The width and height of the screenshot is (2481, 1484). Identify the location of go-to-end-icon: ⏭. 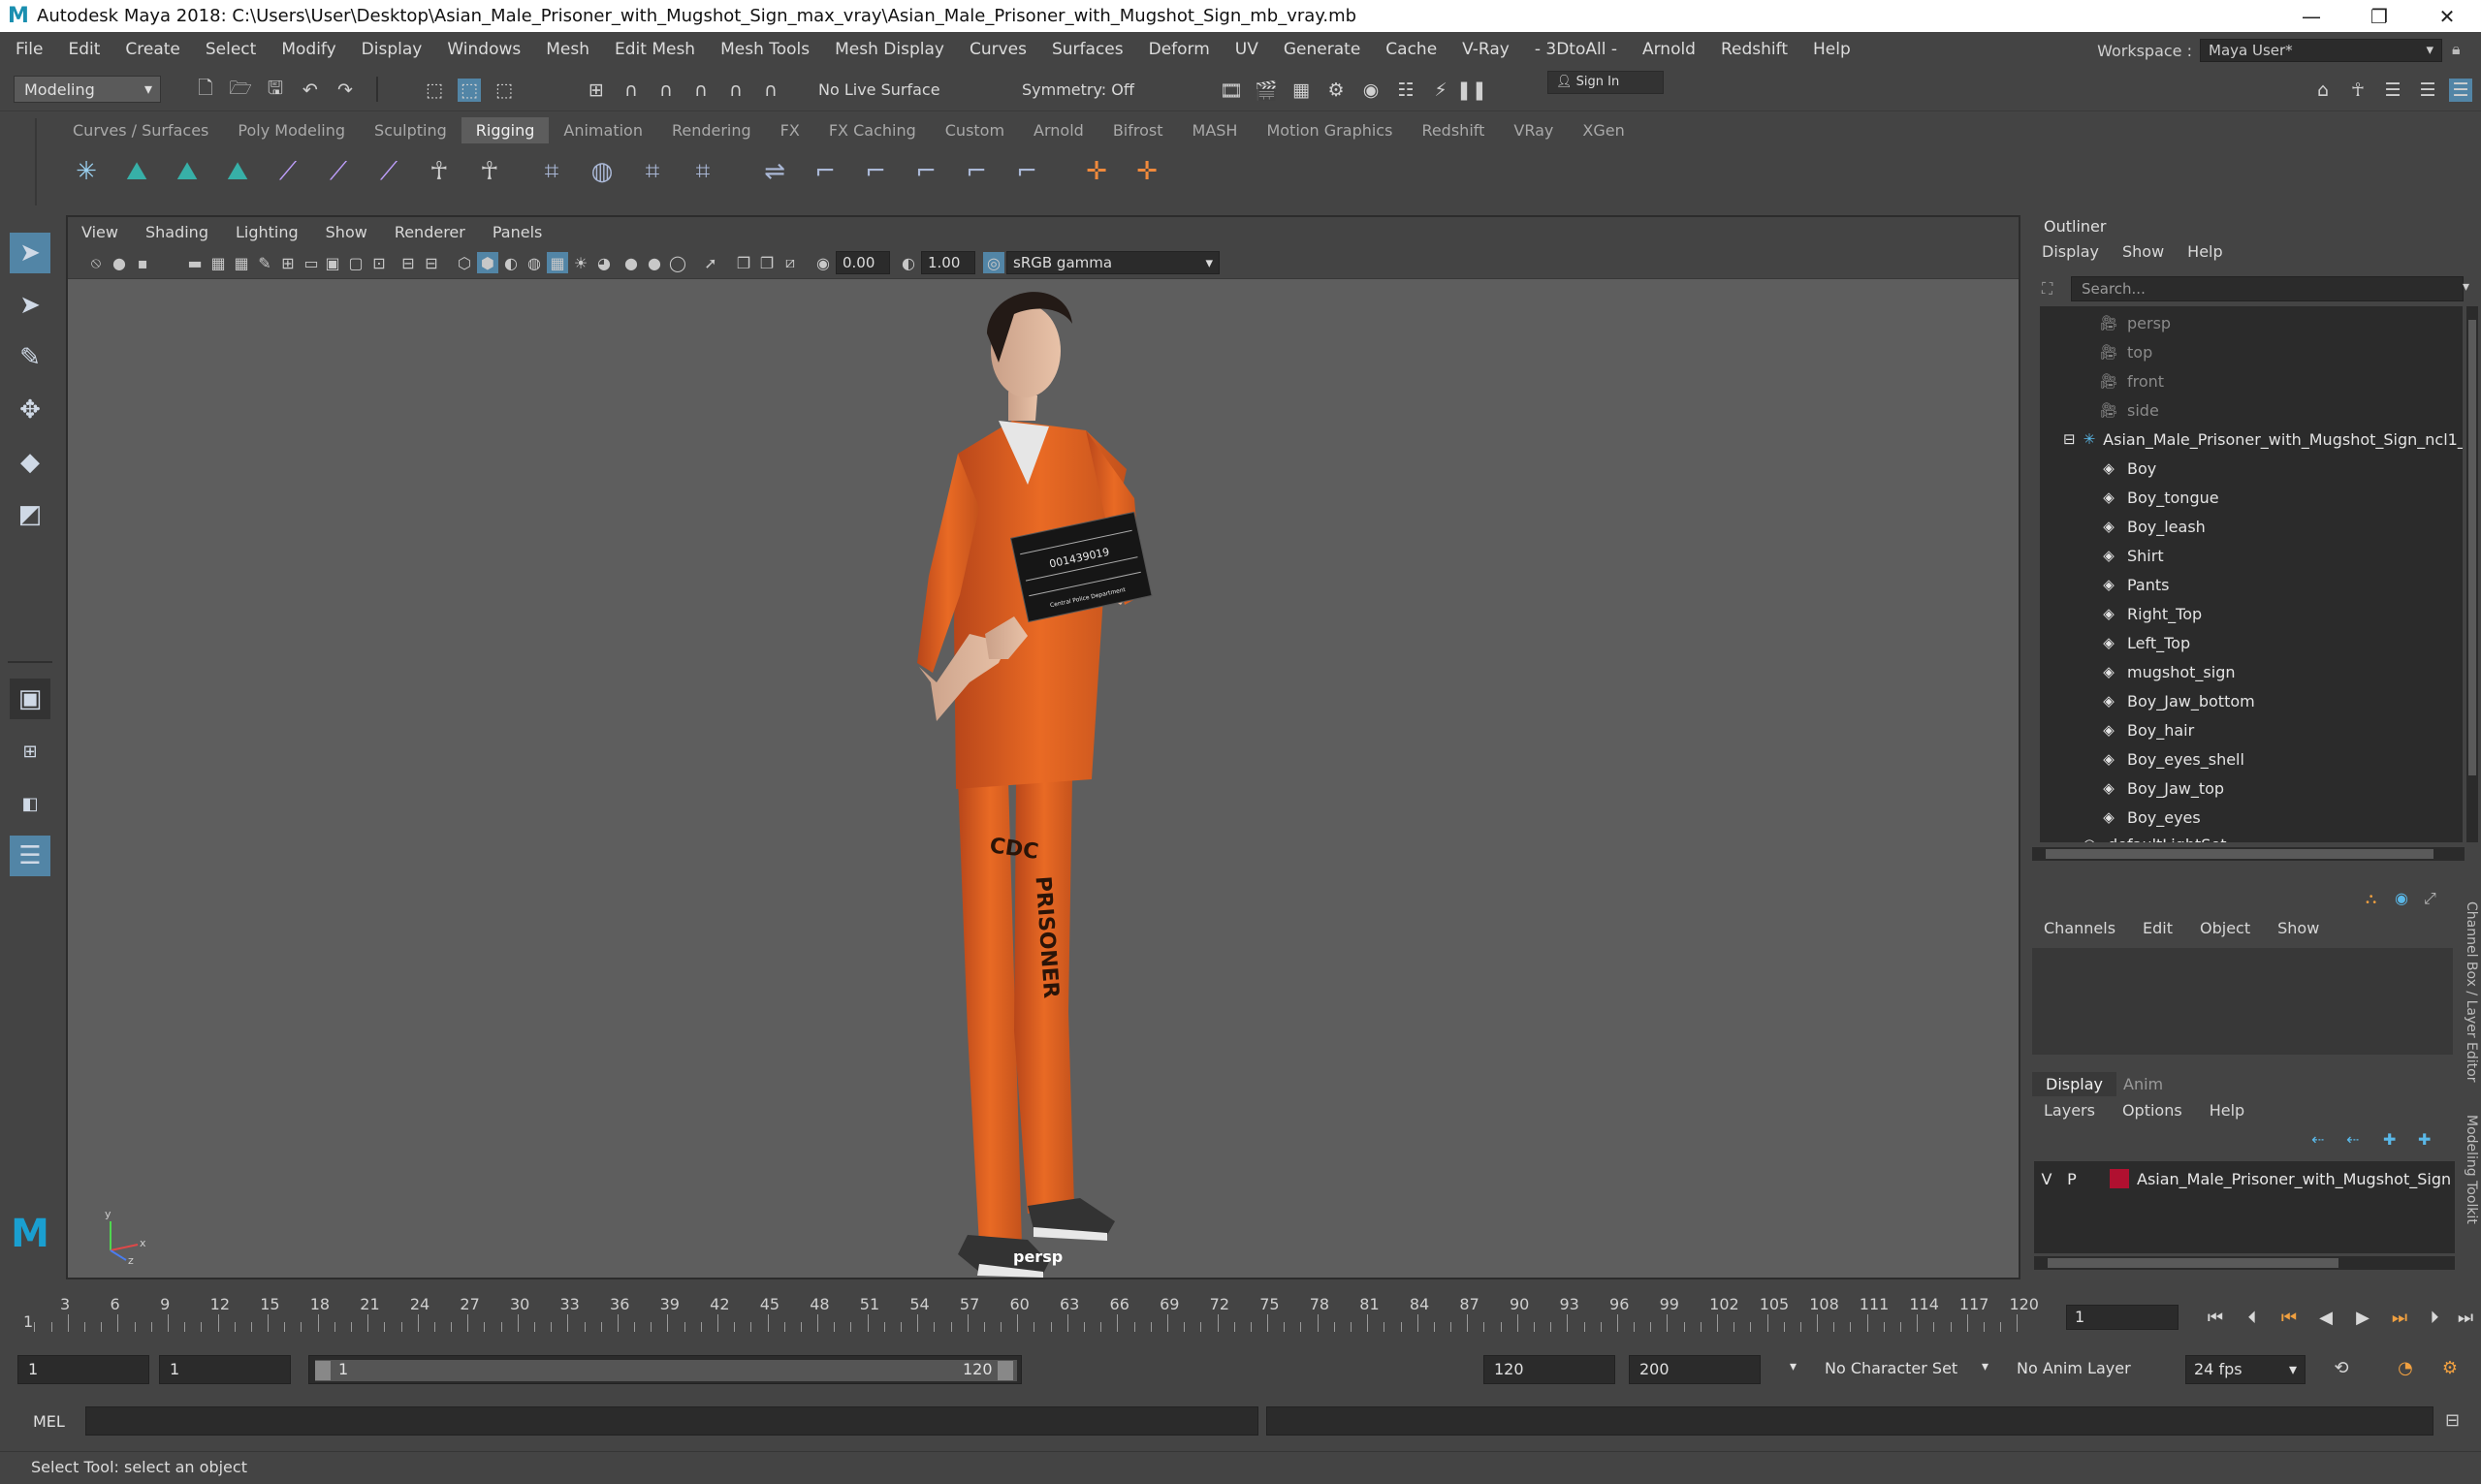
(2465, 1318).